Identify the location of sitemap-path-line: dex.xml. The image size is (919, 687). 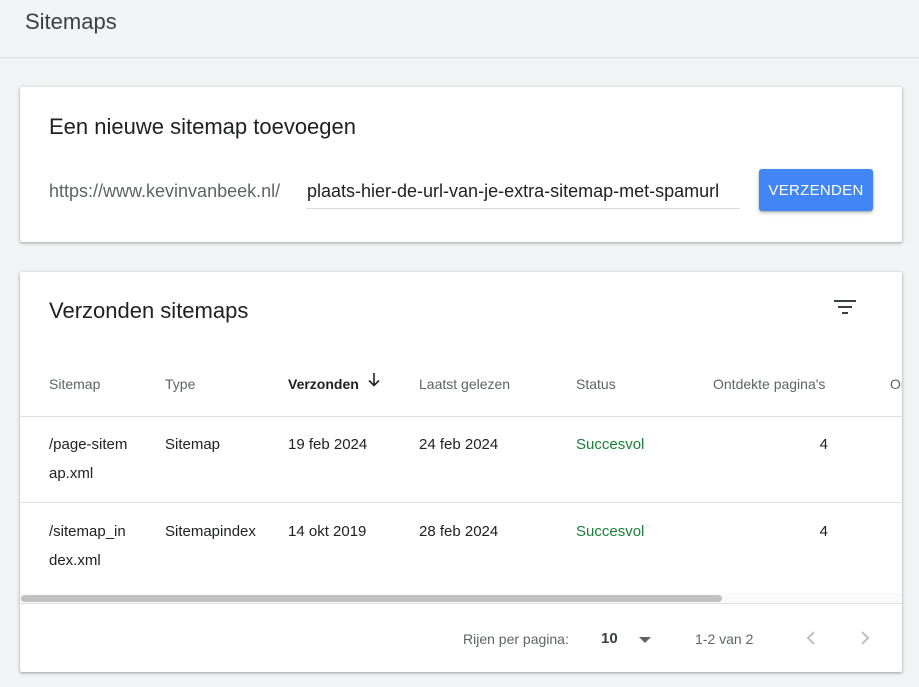
(75, 560).